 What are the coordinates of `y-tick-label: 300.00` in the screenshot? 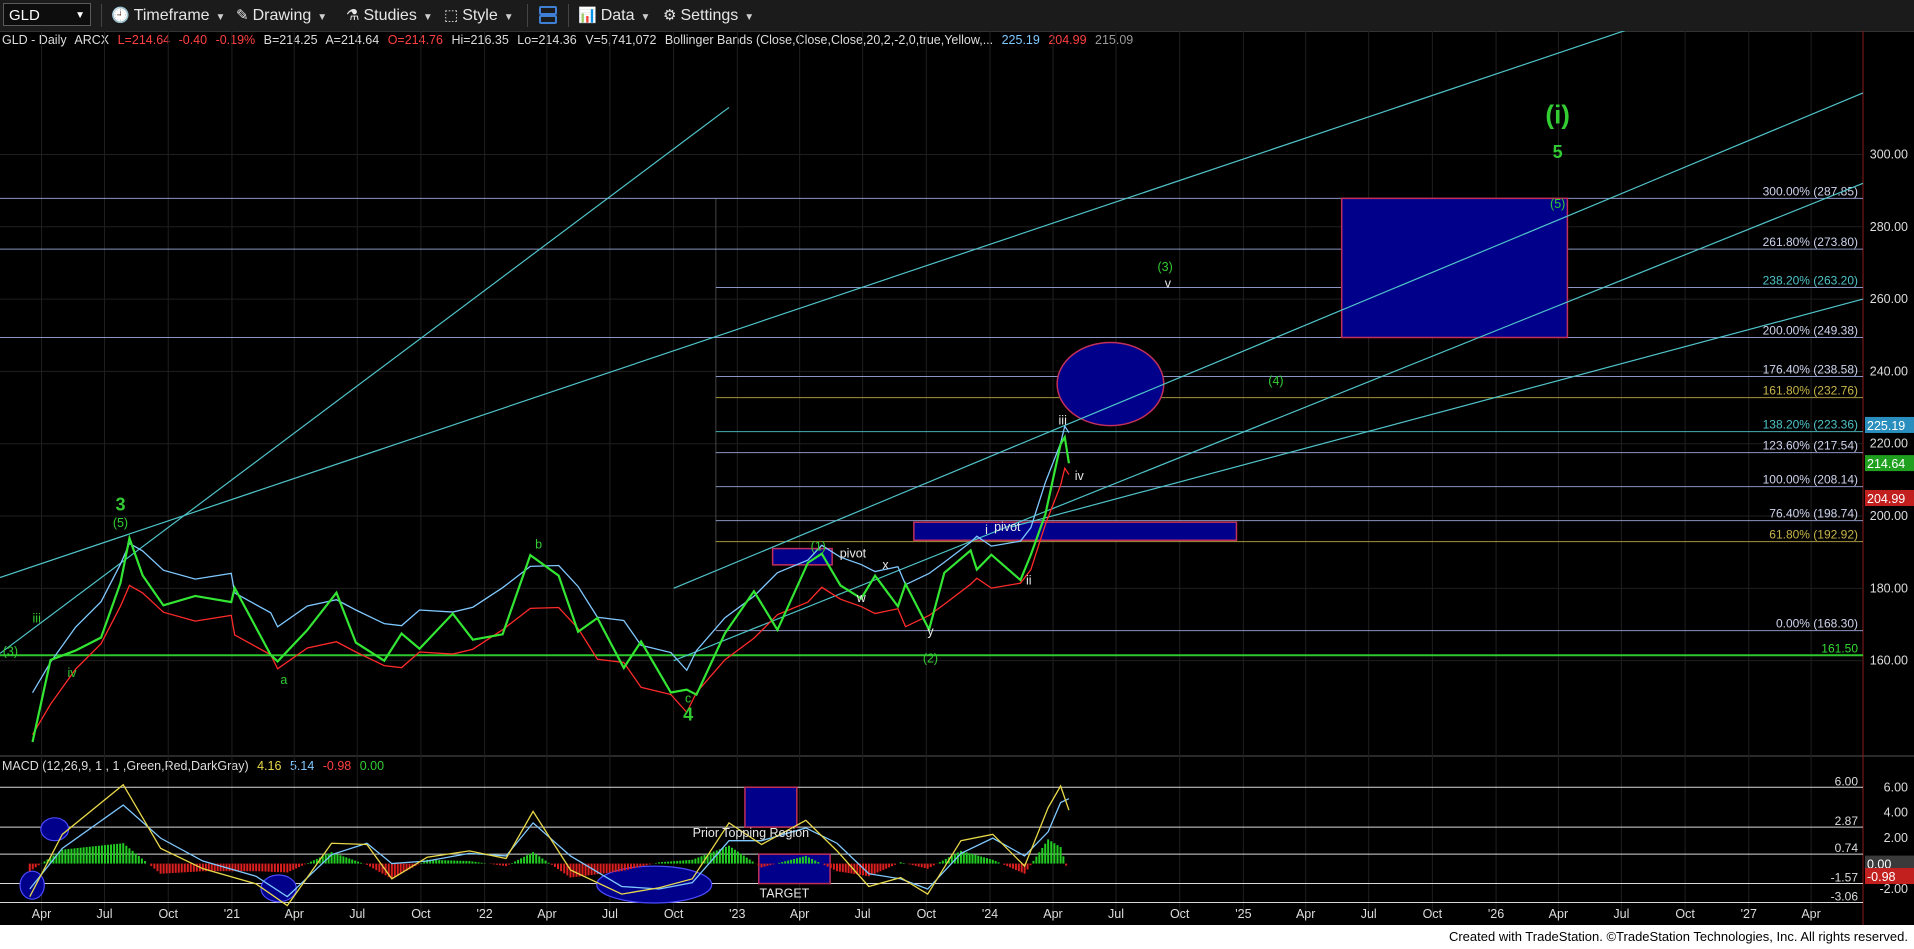 It's located at (1889, 154).